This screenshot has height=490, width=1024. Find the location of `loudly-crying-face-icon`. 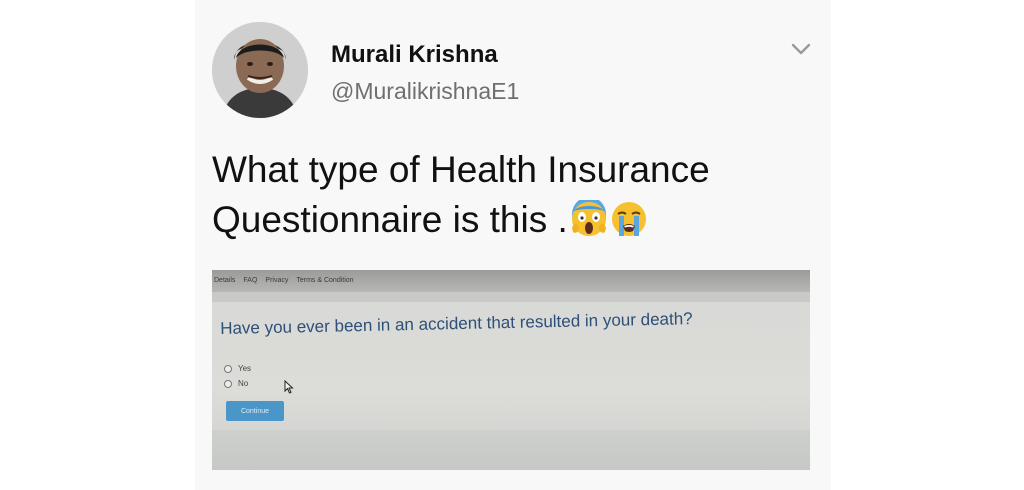

loudly-crying-face-icon is located at coordinates (629, 219).